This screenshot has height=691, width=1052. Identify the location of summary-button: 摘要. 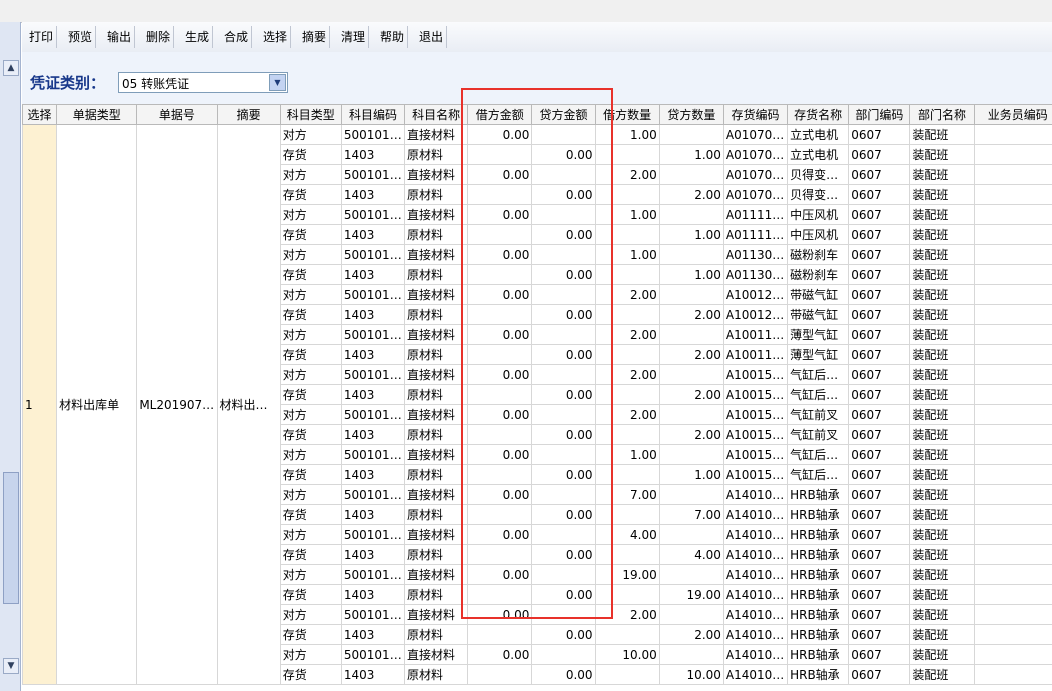
(315, 37).